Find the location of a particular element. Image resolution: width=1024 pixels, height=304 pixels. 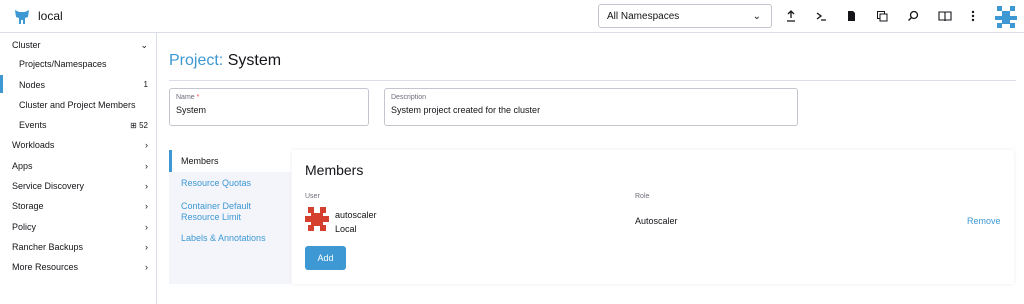

events-count: ⊞ 52 is located at coordinates (139, 125).